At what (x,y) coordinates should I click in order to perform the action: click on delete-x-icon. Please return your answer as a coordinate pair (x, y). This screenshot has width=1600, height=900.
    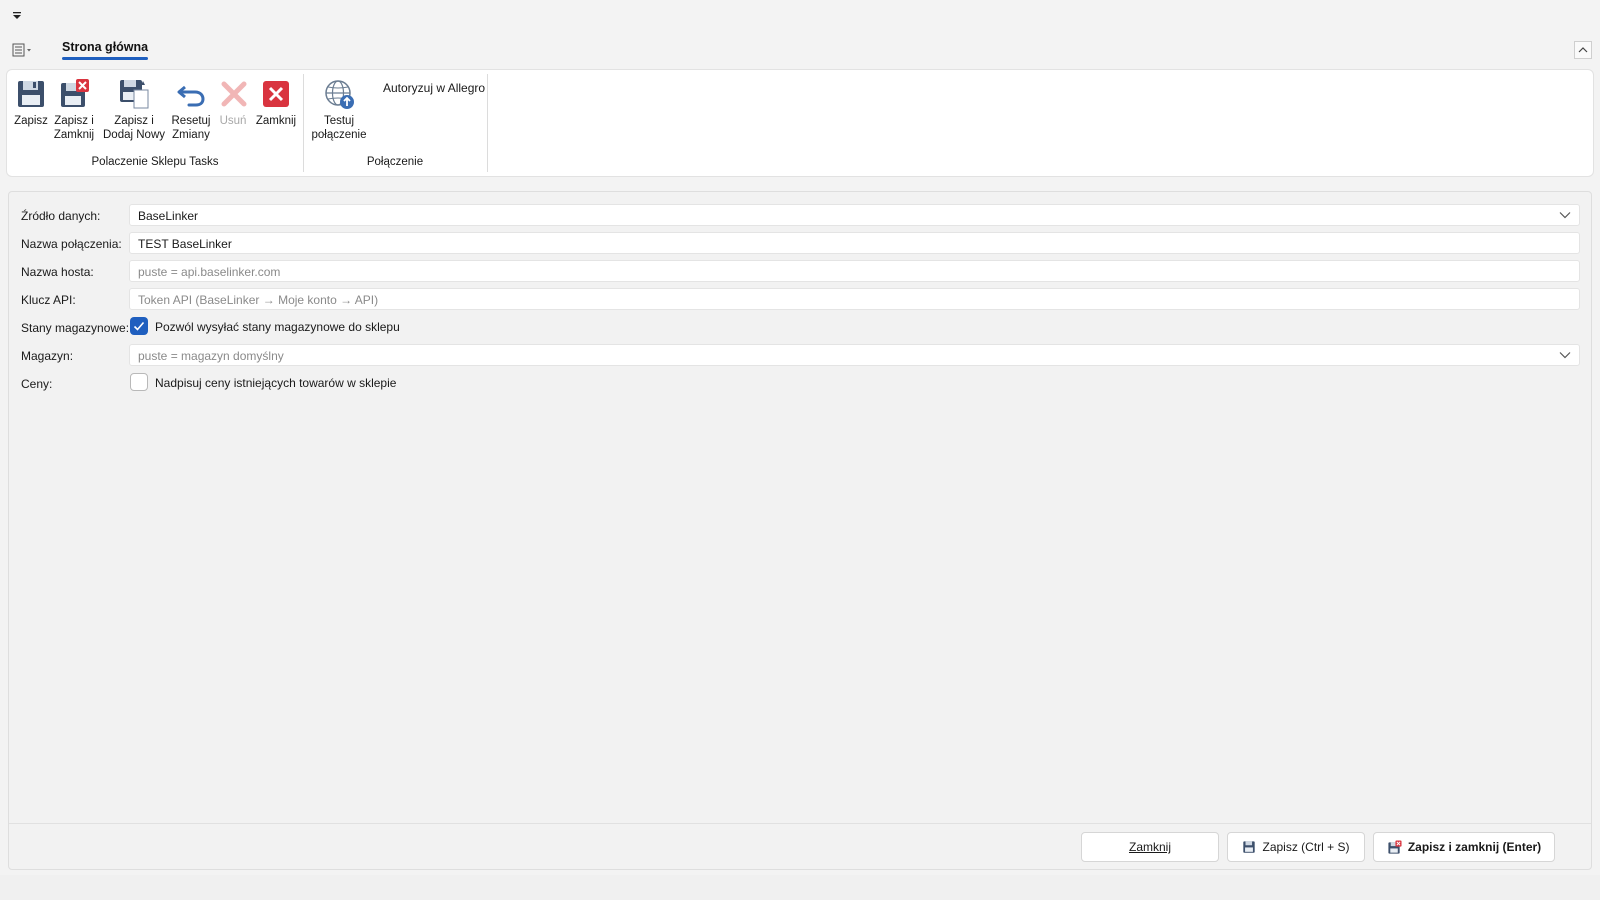
    Looking at the image, I should click on (234, 94).